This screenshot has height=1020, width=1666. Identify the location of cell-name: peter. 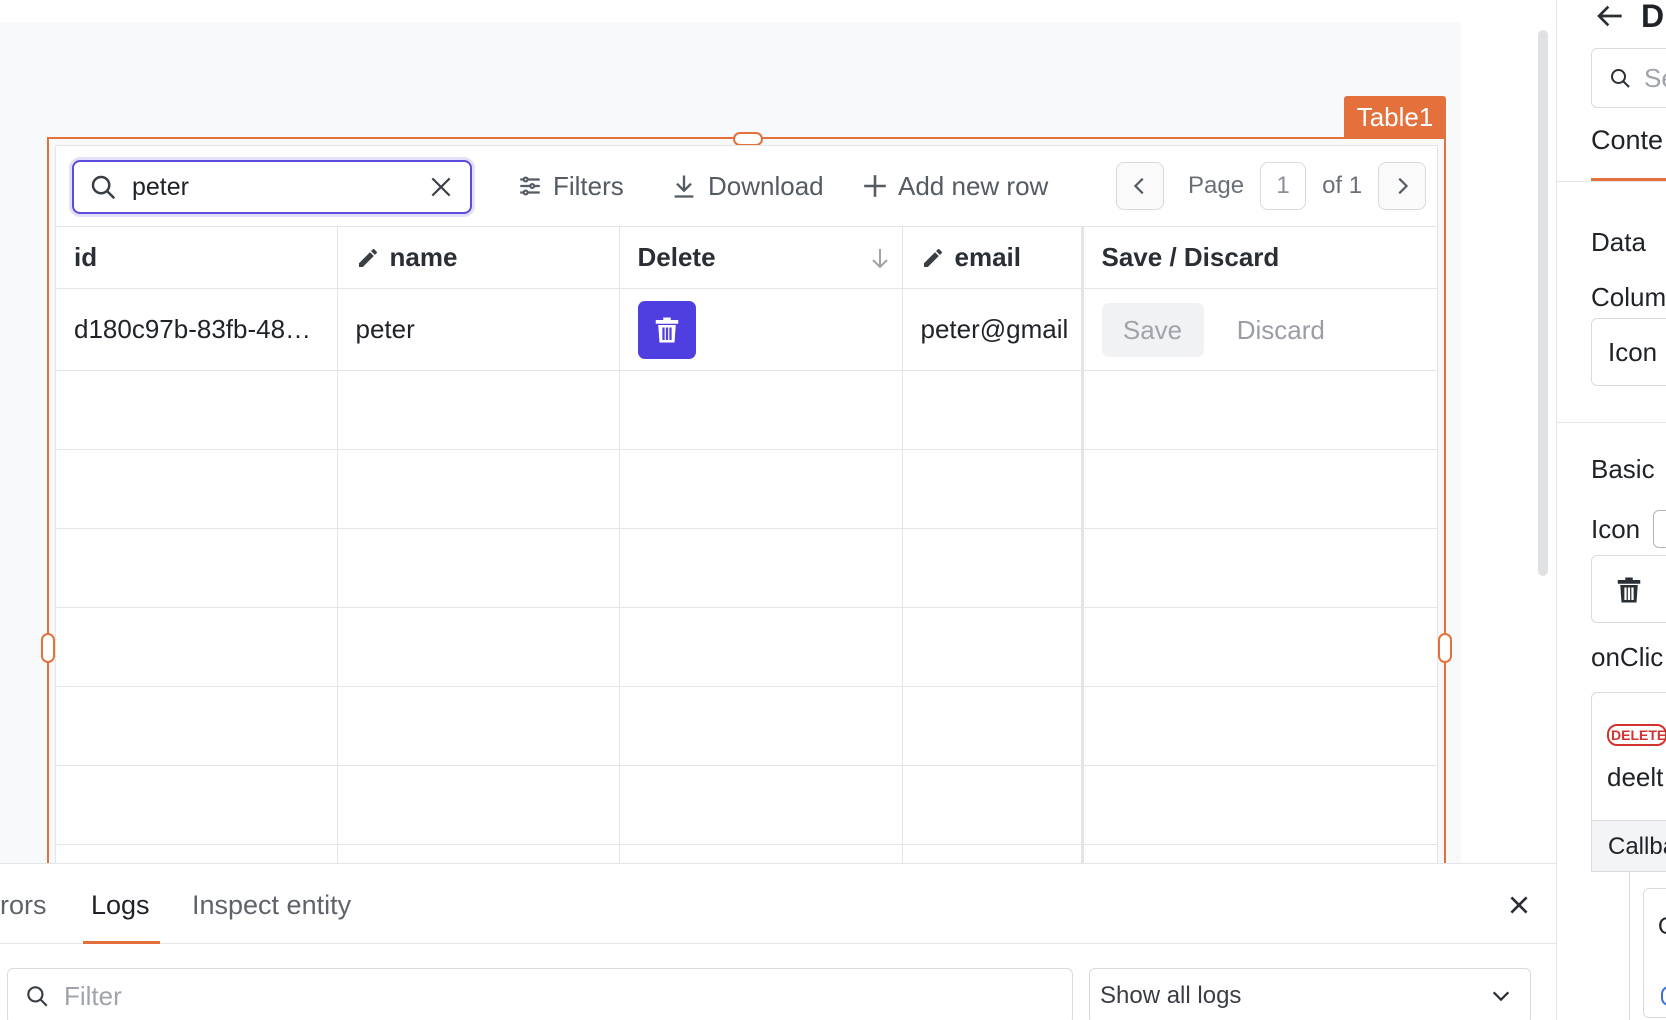
(478, 329).